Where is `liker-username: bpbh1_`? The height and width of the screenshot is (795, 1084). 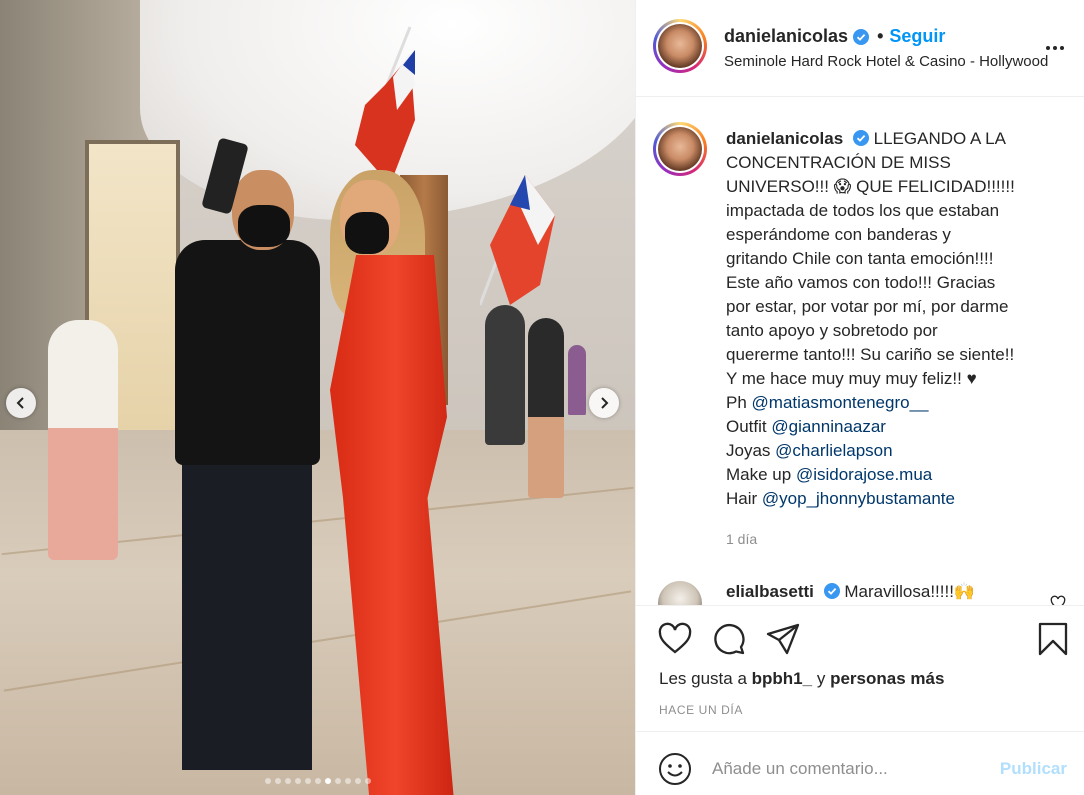
liker-username: bpbh1_ is located at coordinates (782, 678).